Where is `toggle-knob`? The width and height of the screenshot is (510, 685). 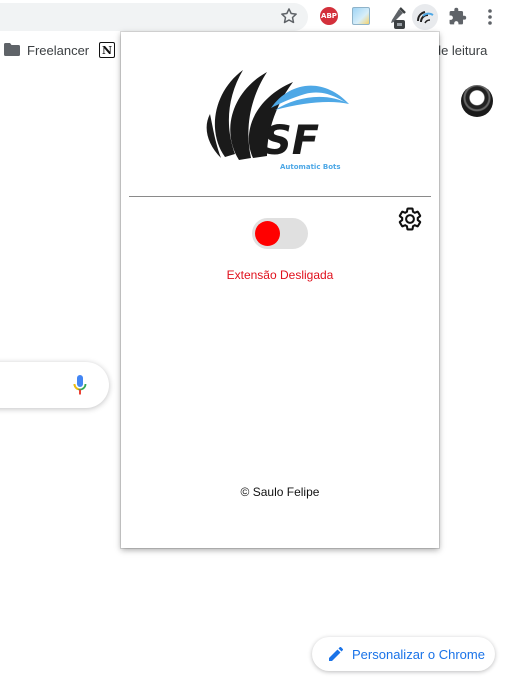 toggle-knob is located at coordinates (267, 233).